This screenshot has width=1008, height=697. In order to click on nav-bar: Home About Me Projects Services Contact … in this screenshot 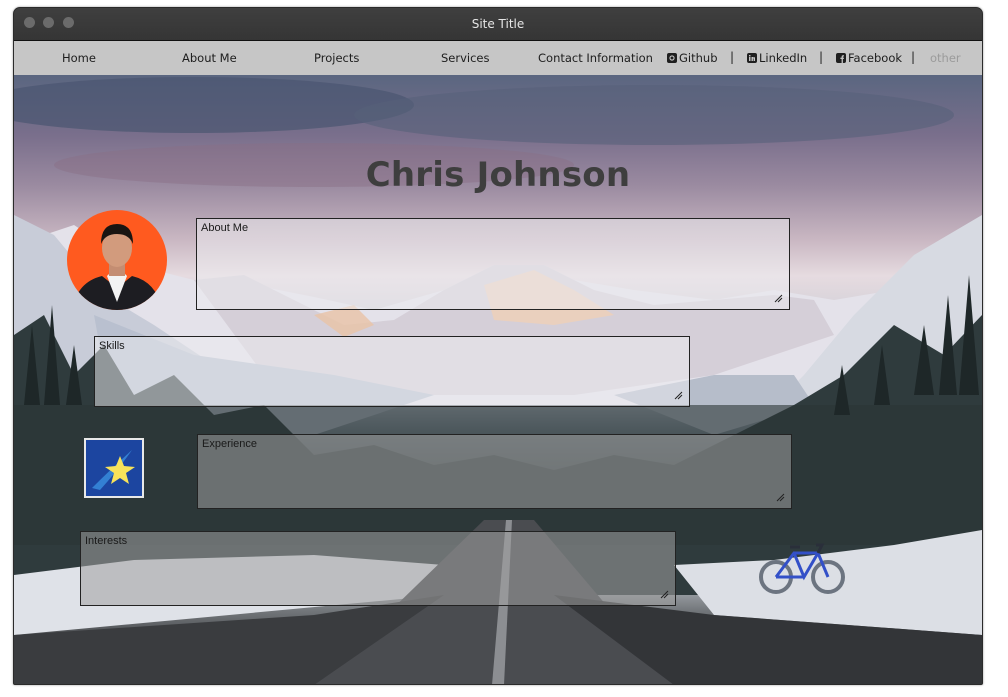, I will do `click(498, 58)`.